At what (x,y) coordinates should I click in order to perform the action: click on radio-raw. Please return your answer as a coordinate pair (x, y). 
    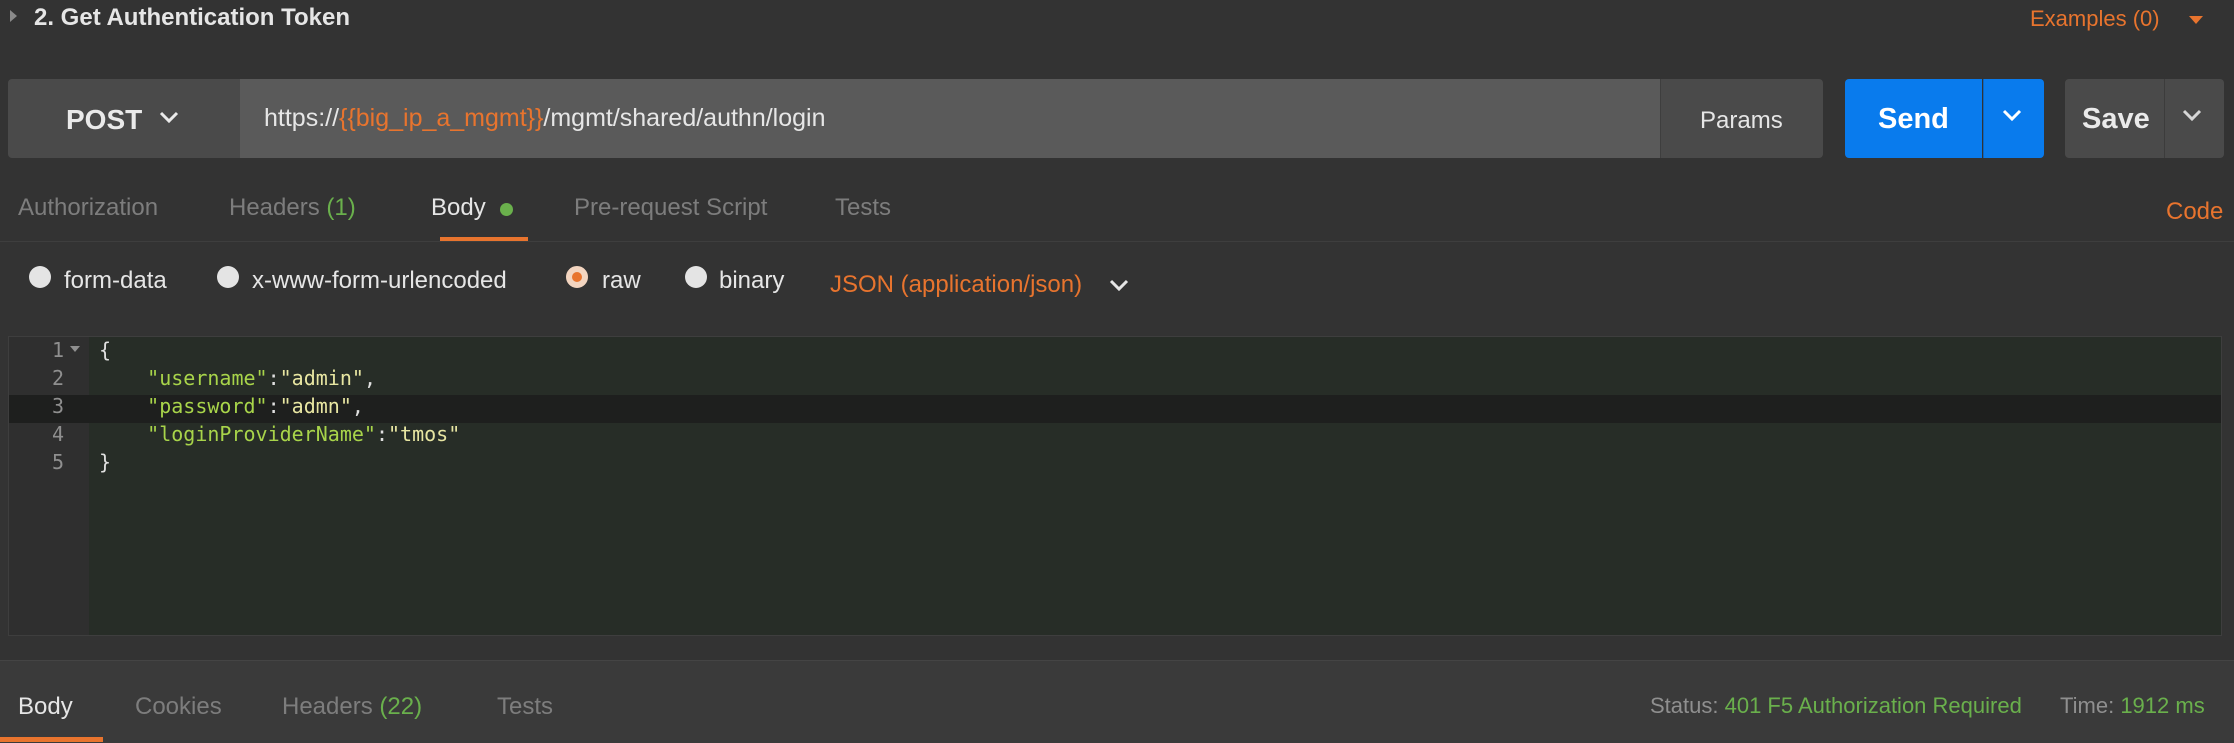
    Looking at the image, I should click on (577, 277).